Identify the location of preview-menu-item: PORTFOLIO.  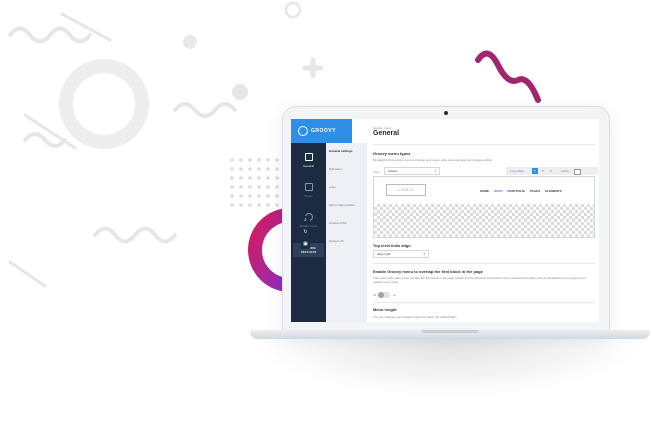
(516, 191).